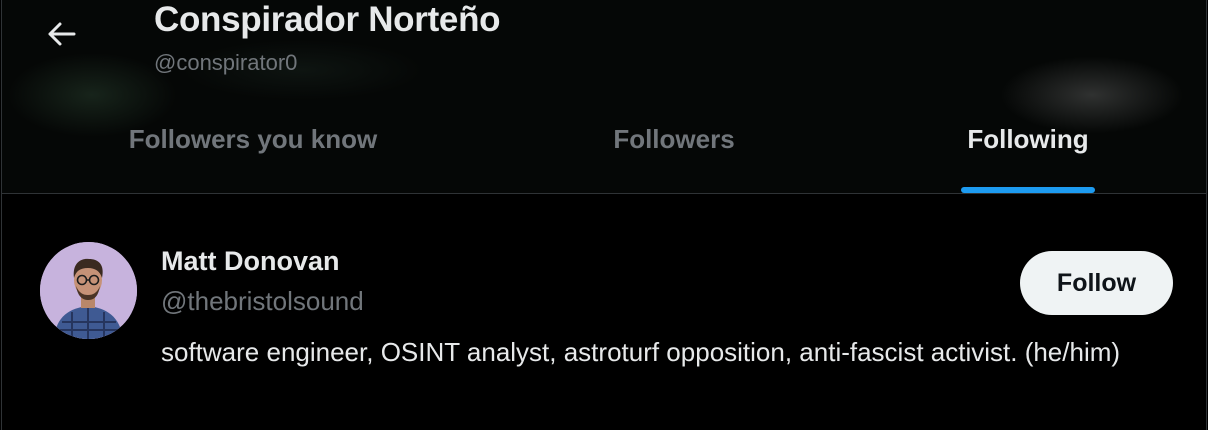  What do you see at coordinates (674, 139) in the screenshot?
I see `tab-label: Followers` at bounding box center [674, 139].